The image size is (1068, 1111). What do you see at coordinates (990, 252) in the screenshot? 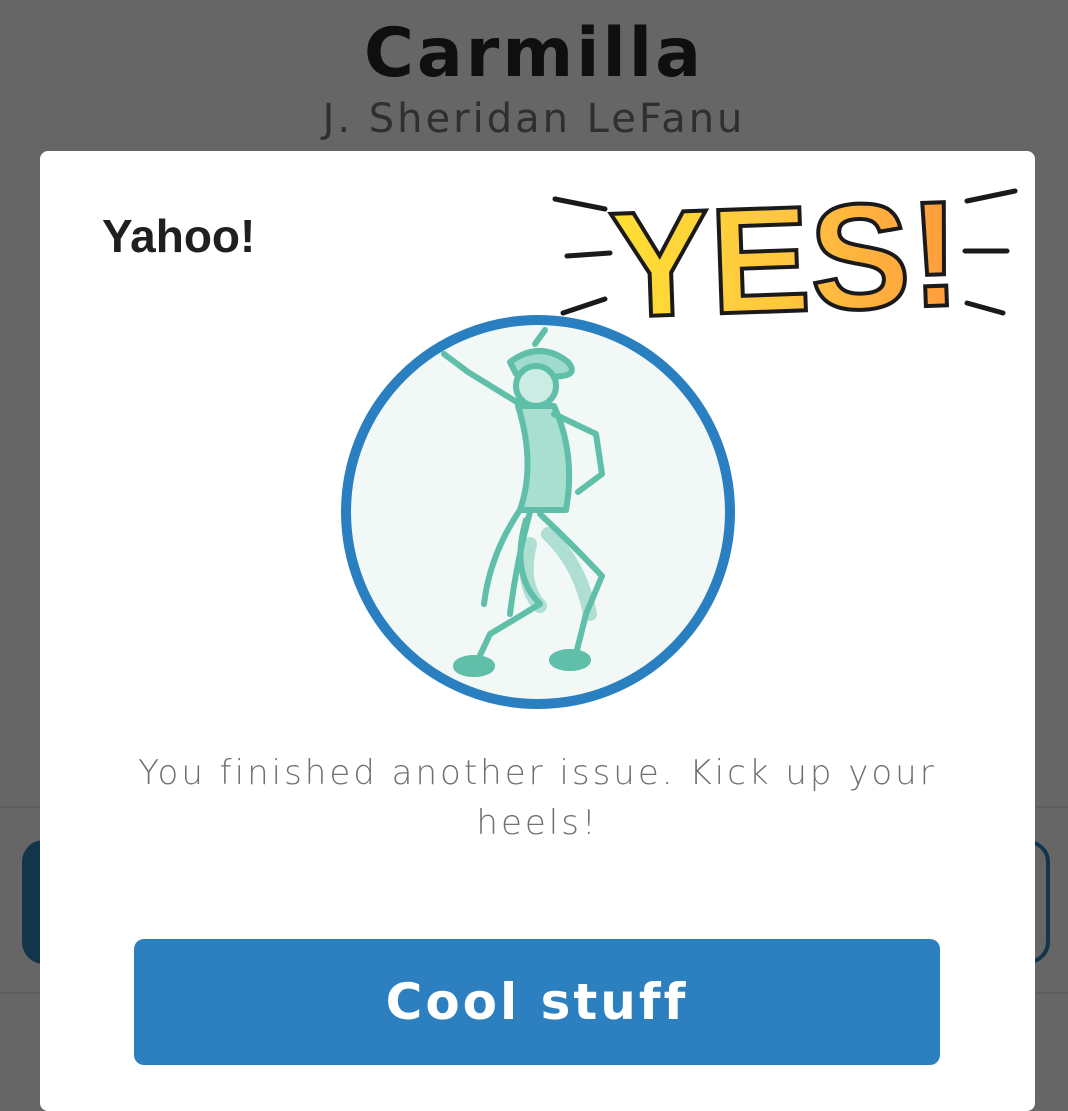
I see `burst-lines-right-icon` at bounding box center [990, 252].